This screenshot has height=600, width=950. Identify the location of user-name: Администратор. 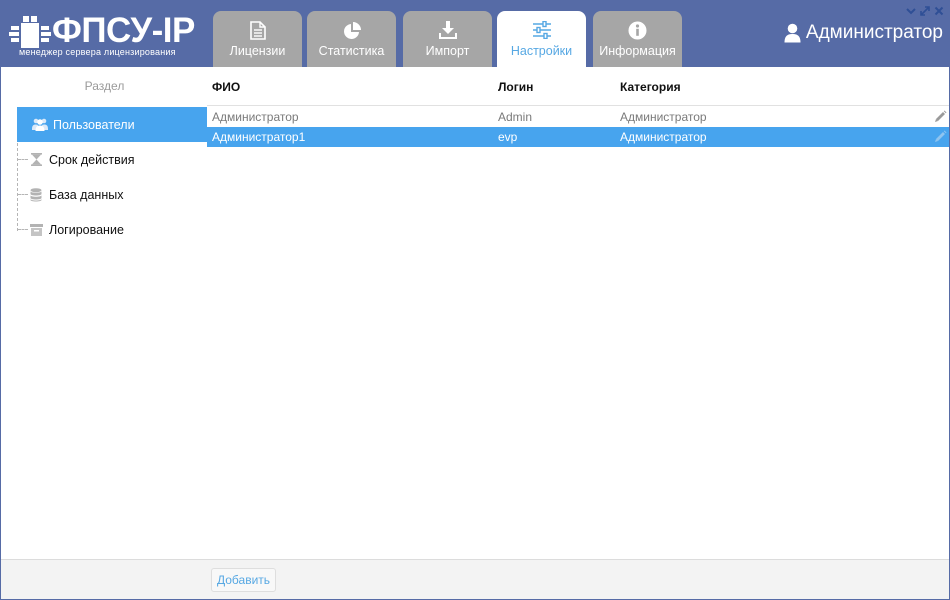
(874, 32).